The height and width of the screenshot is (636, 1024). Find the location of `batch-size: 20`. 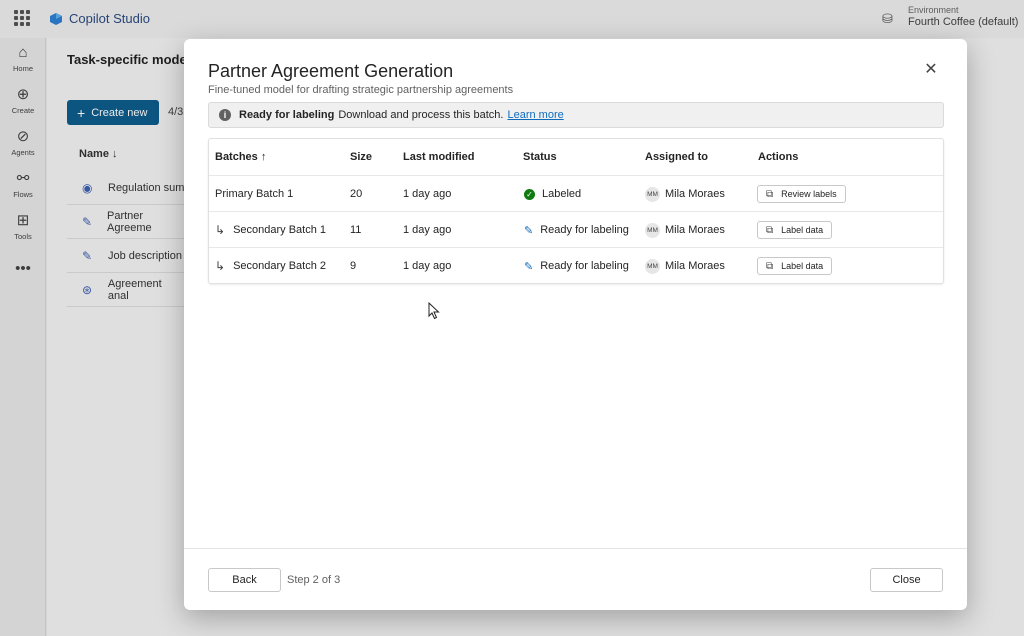

batch-size: 20 is located at coordinates (356, 194).